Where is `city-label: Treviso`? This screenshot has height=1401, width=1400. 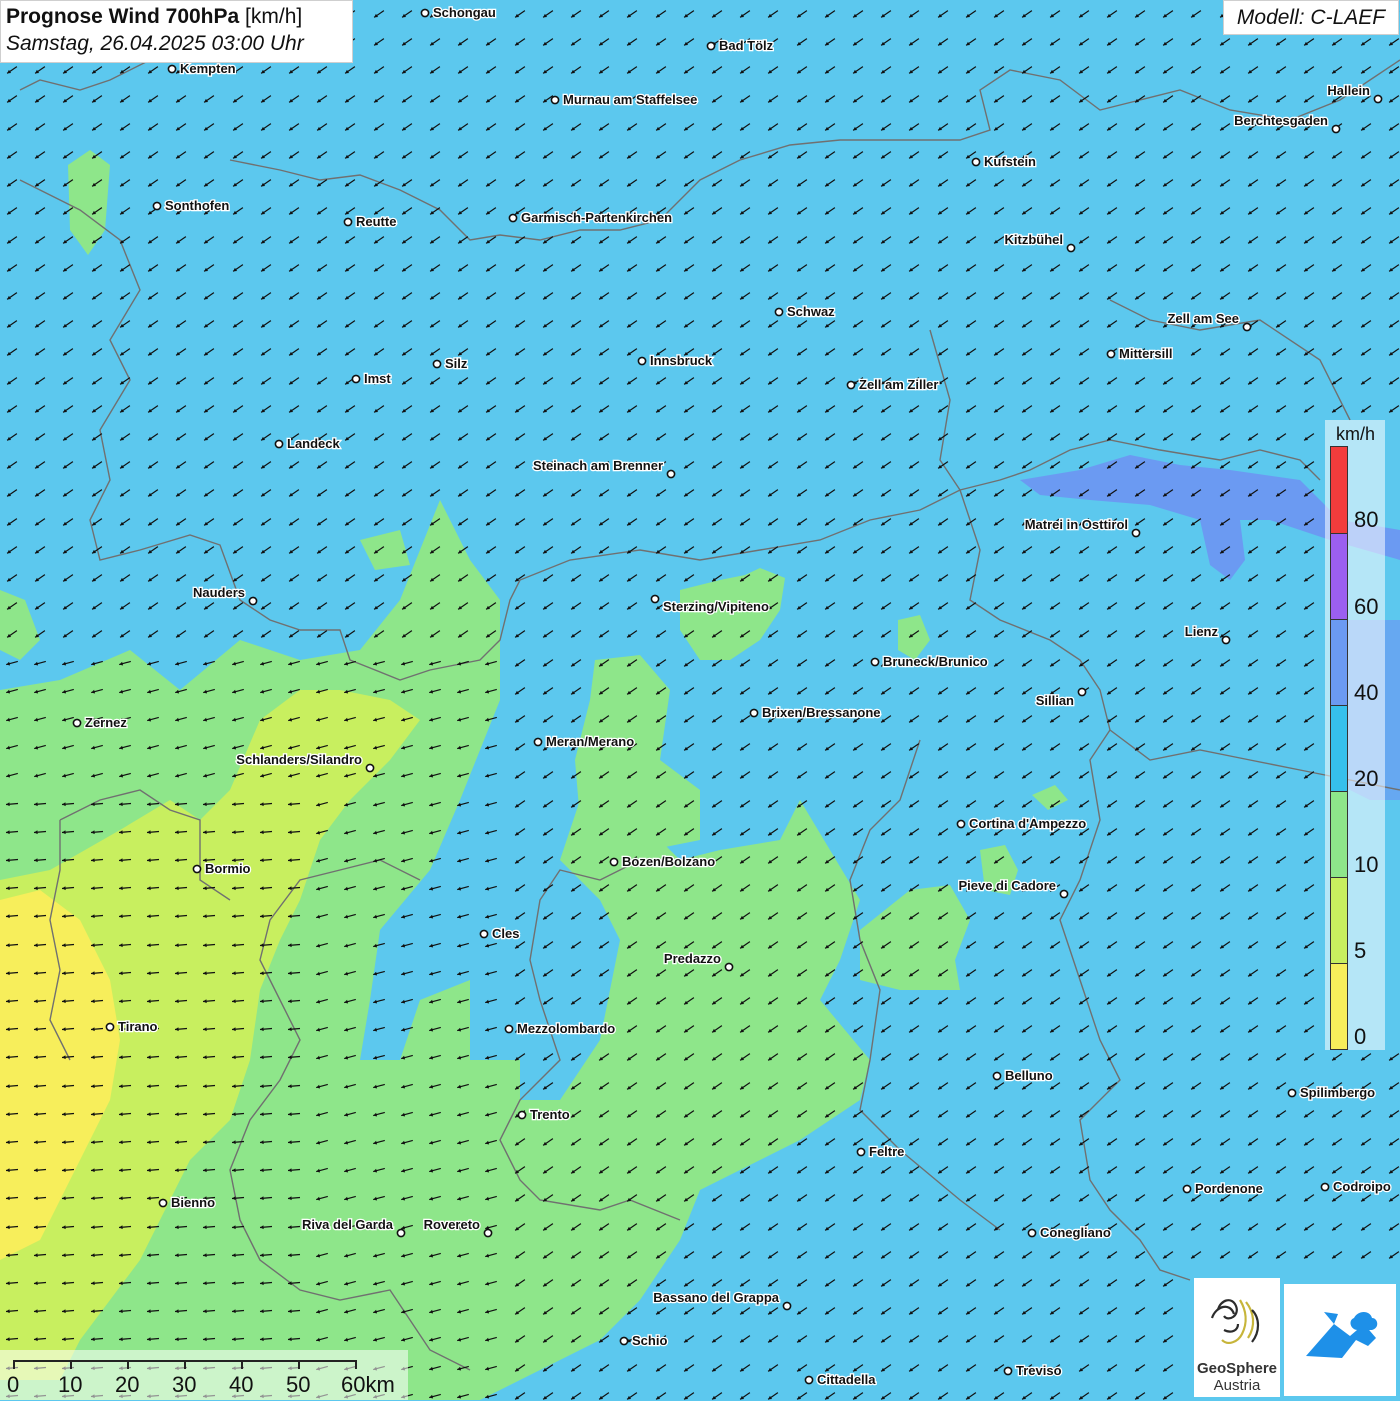
city-label: Treviso is located at coordinates (1039, 1370).